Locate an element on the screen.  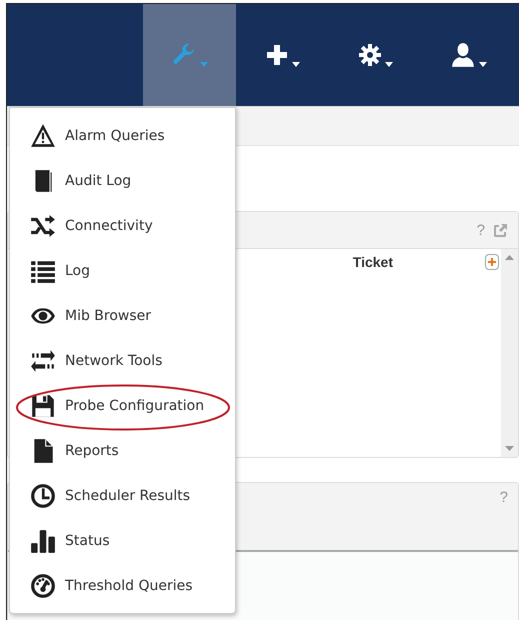
shuffle-icon is located at coordinates (43, 225).